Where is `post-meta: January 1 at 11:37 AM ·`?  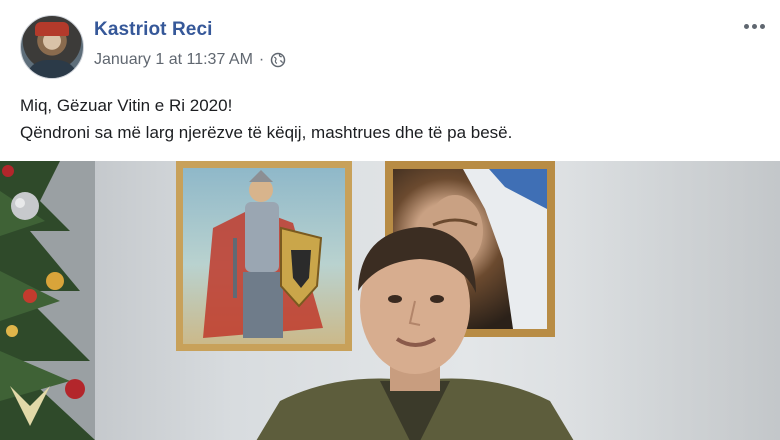
post-meta: January 1 at 11:37 AM · is located at coordinates (190, 60).